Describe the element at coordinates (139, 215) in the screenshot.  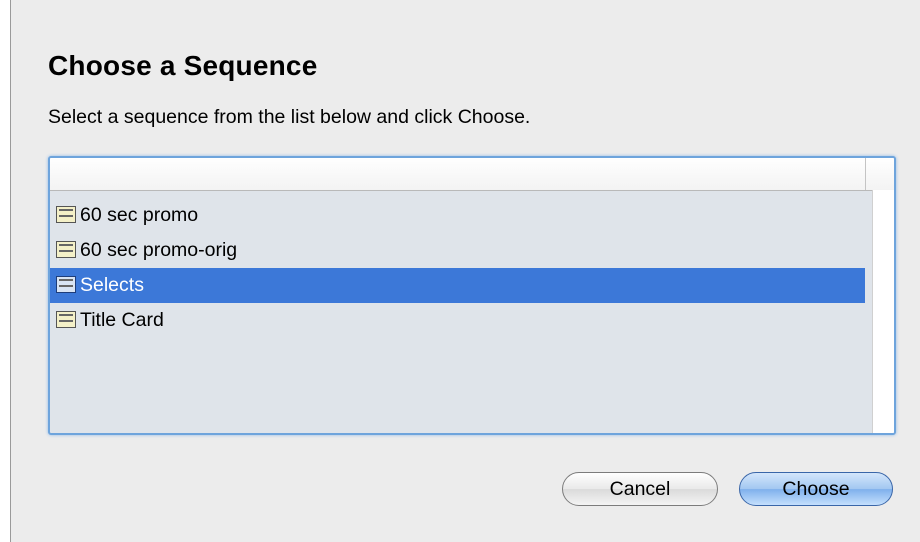
I see `list-item-label: 60 sec promo` at that location.